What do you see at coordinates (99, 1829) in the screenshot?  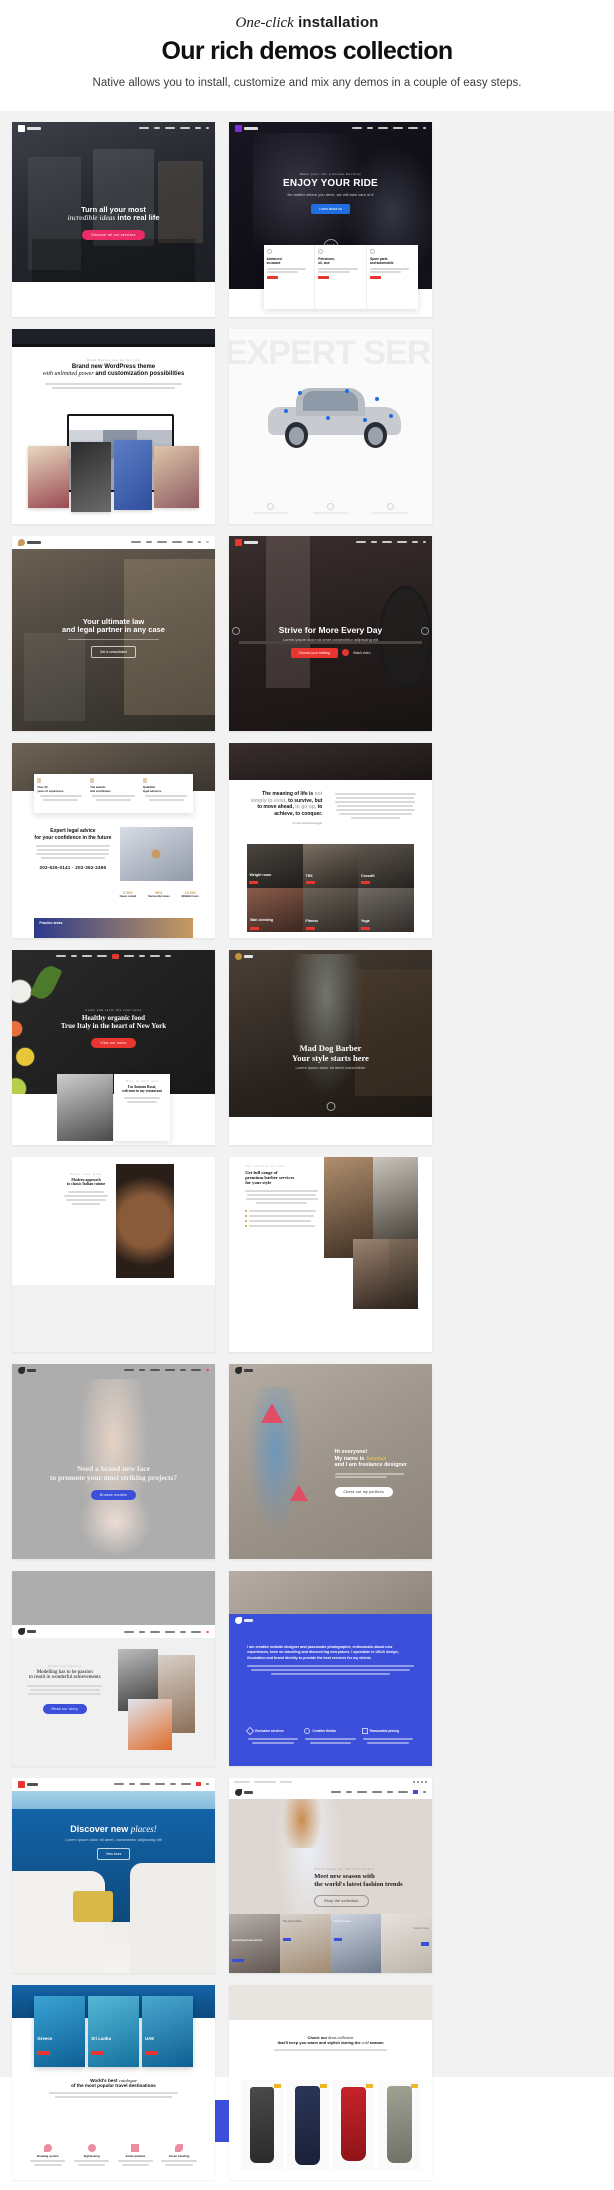 I see `demo-hero-title-a: Discover new` at bounding box center [99, 1829].